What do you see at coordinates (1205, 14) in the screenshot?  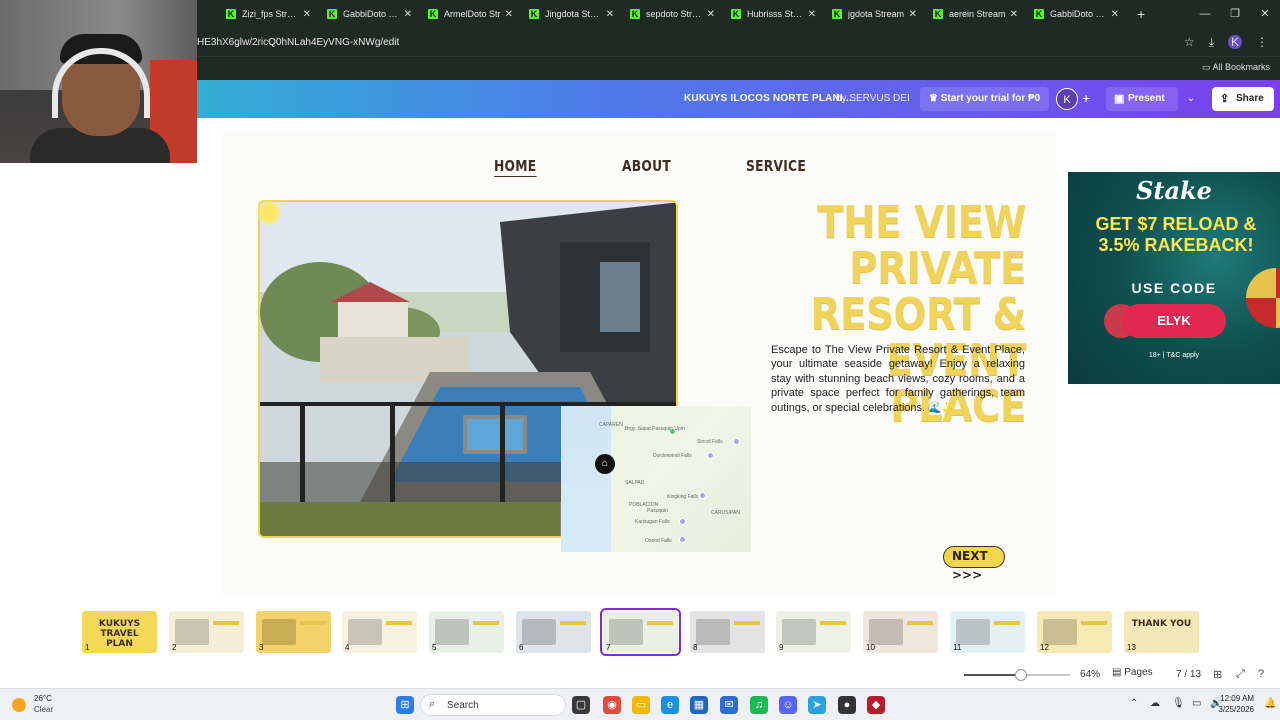 I see `minimize-icon: —` at bounding box center [1205, 14].